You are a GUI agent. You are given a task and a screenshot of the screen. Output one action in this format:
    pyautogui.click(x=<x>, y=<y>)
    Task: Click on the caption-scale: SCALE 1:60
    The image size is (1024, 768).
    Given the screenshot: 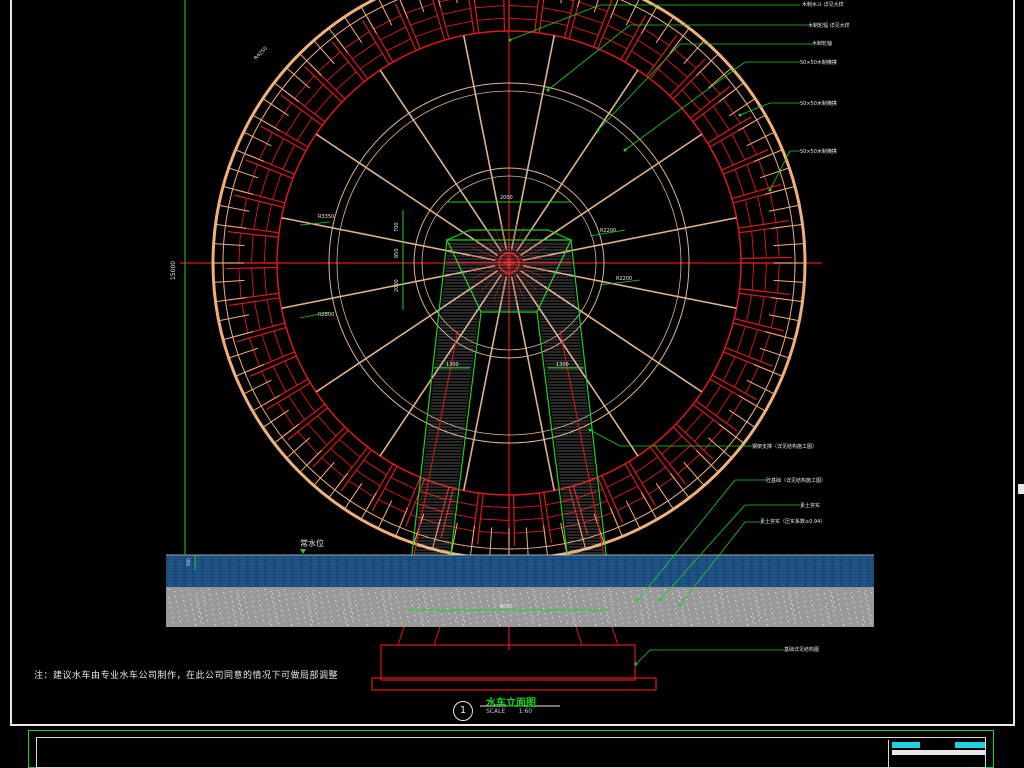 What is the action you would take?
    pyautogui.click(x=509, y=711)
    